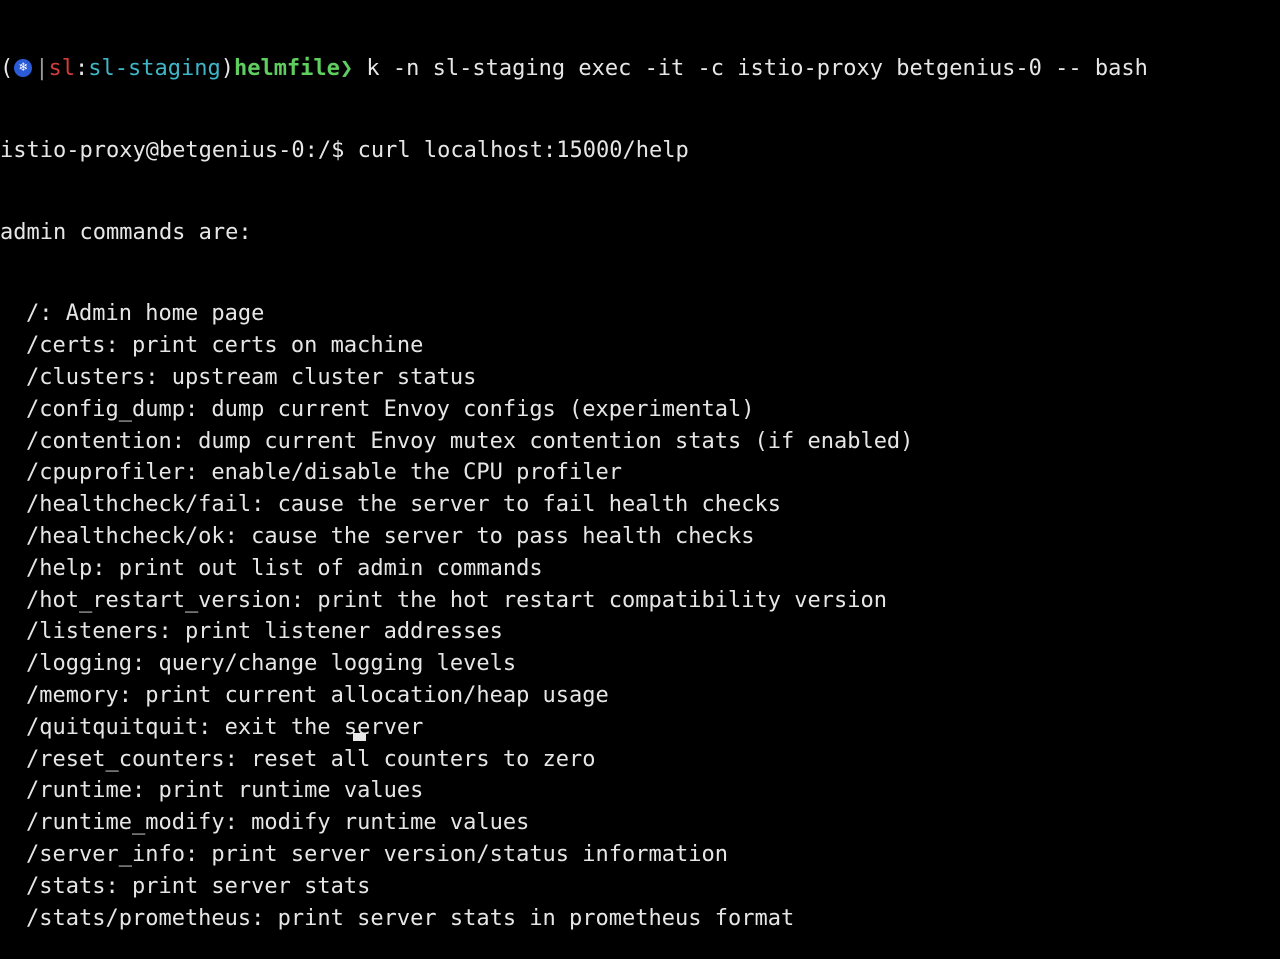  What do you see at coordinates (359, 737) in the screenshot?
I see `terminal-cursor` at bounding box center [359, 737].